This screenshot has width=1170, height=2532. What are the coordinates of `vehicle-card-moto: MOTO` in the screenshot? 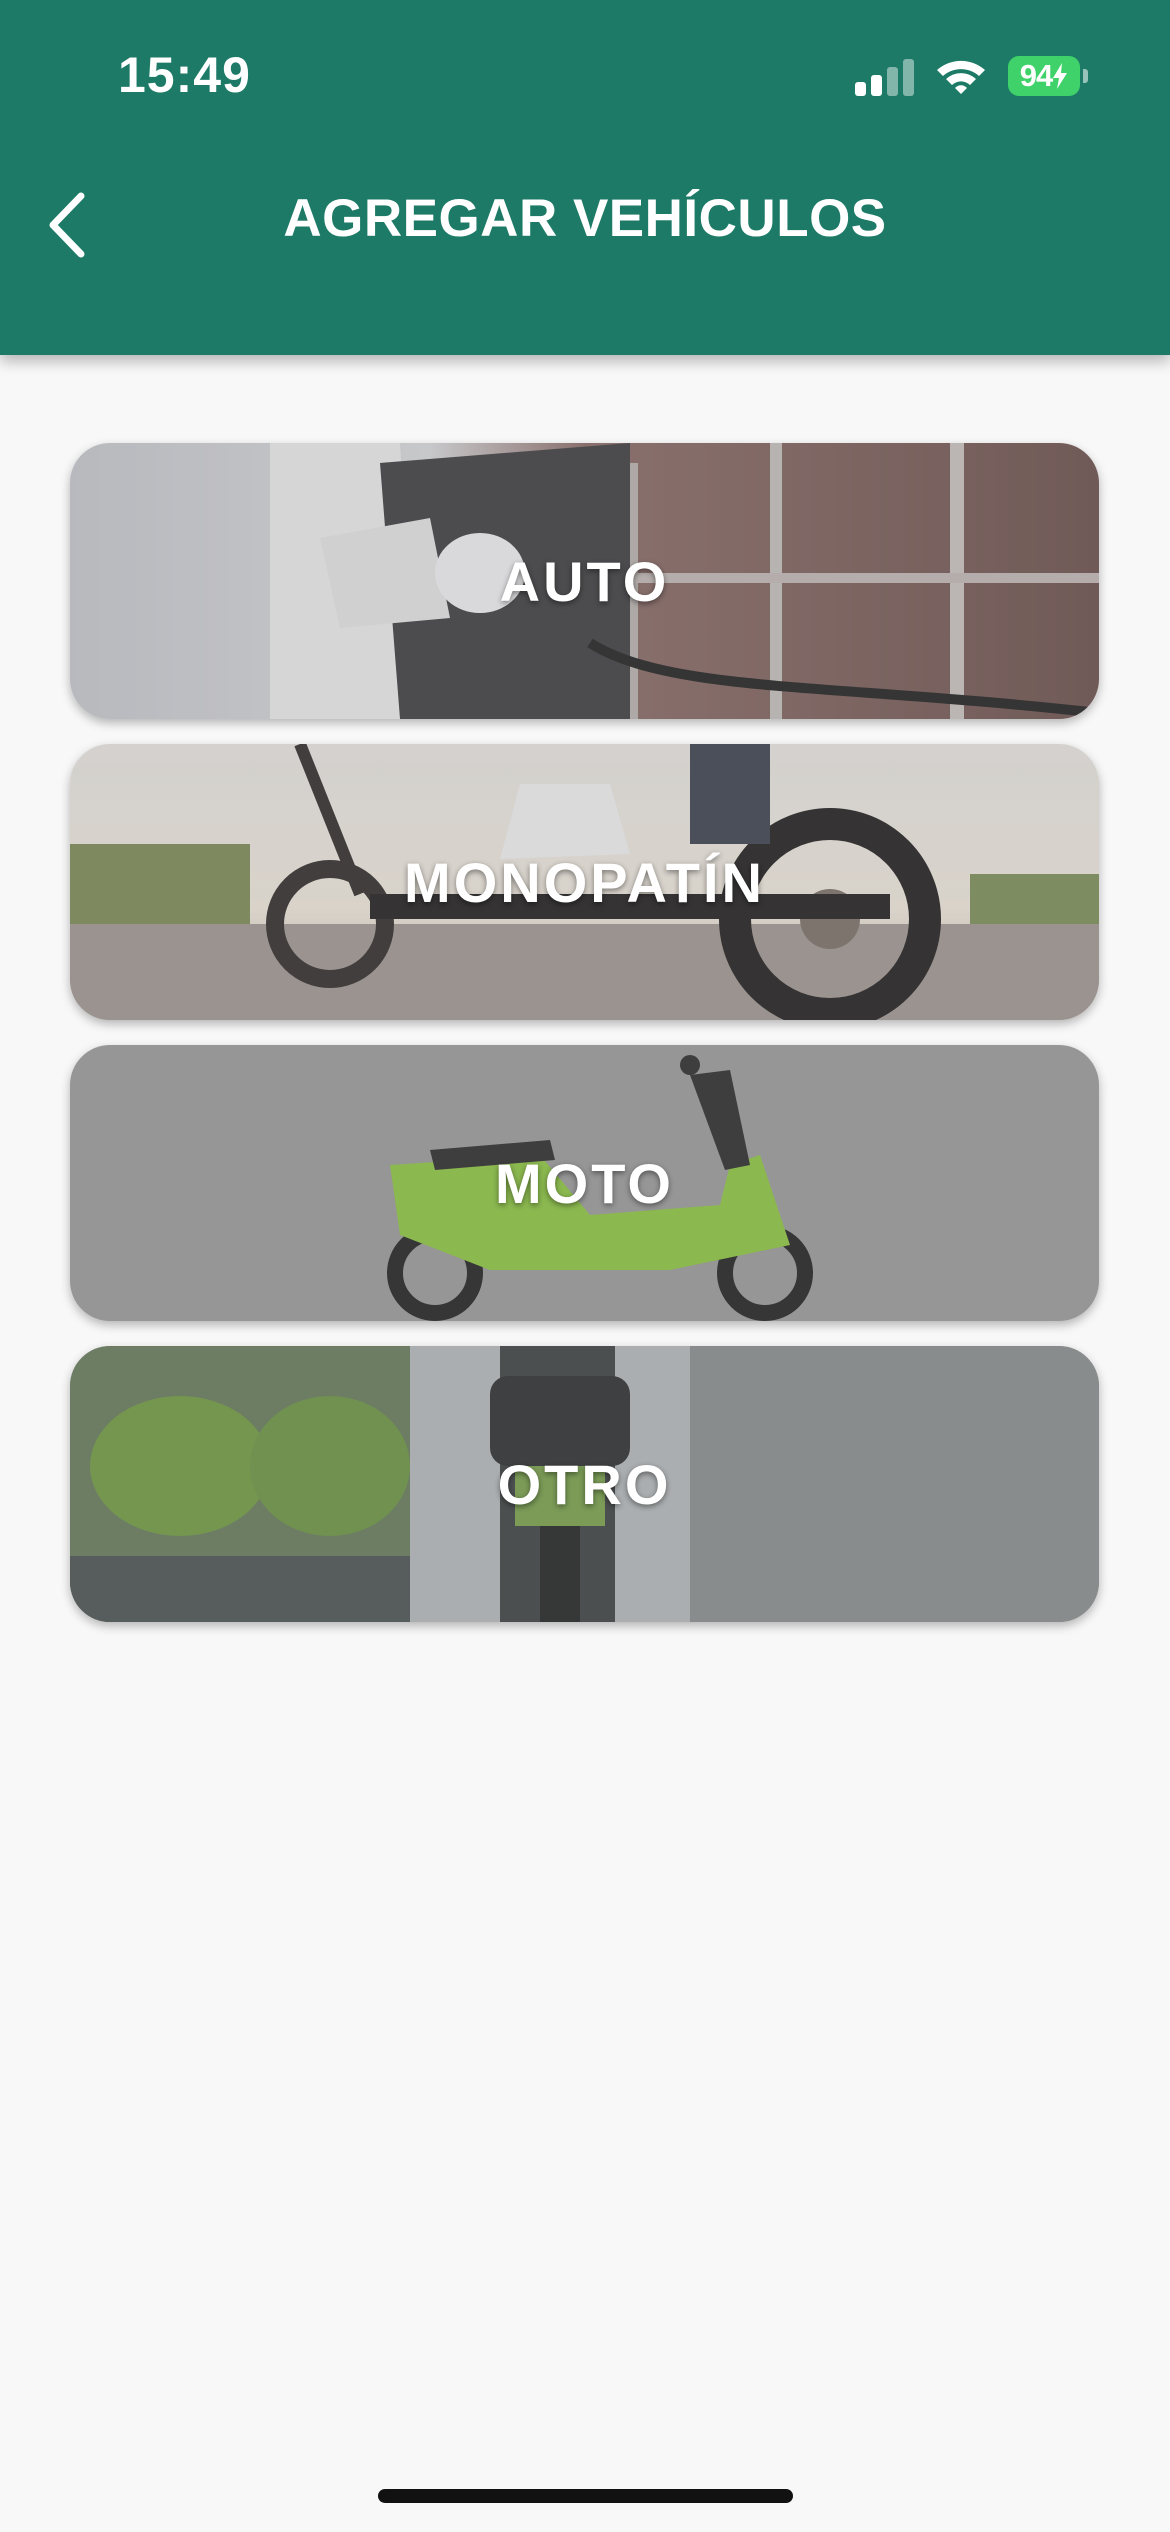 It's located at (584, 1183).